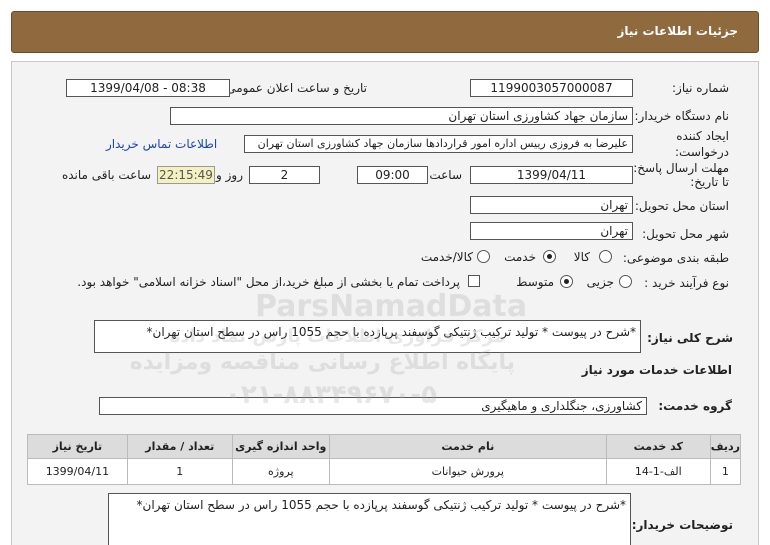  Describe the element at coordinates (106, 175) in the screenshot. I see `remaining-label: ساعت باقی مانده` at that location.